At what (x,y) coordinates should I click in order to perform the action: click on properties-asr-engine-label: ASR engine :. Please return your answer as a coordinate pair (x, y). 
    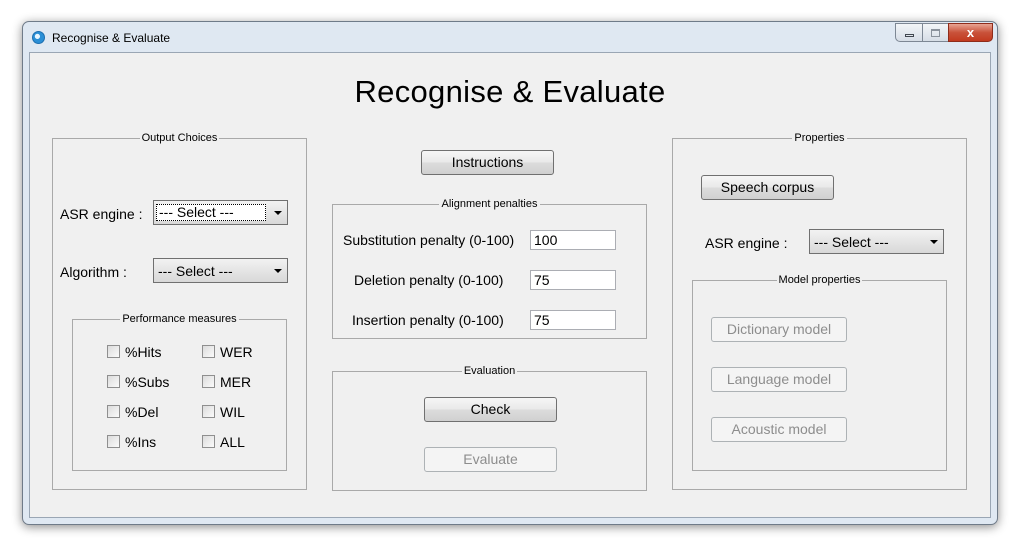
    Looking at the image, I should click on (746, 243).